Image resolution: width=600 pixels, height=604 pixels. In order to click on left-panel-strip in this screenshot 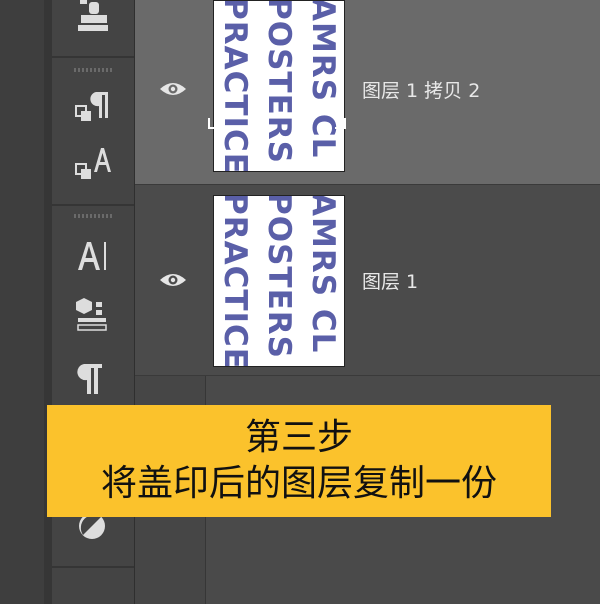, I will do `click(26, 302)`.